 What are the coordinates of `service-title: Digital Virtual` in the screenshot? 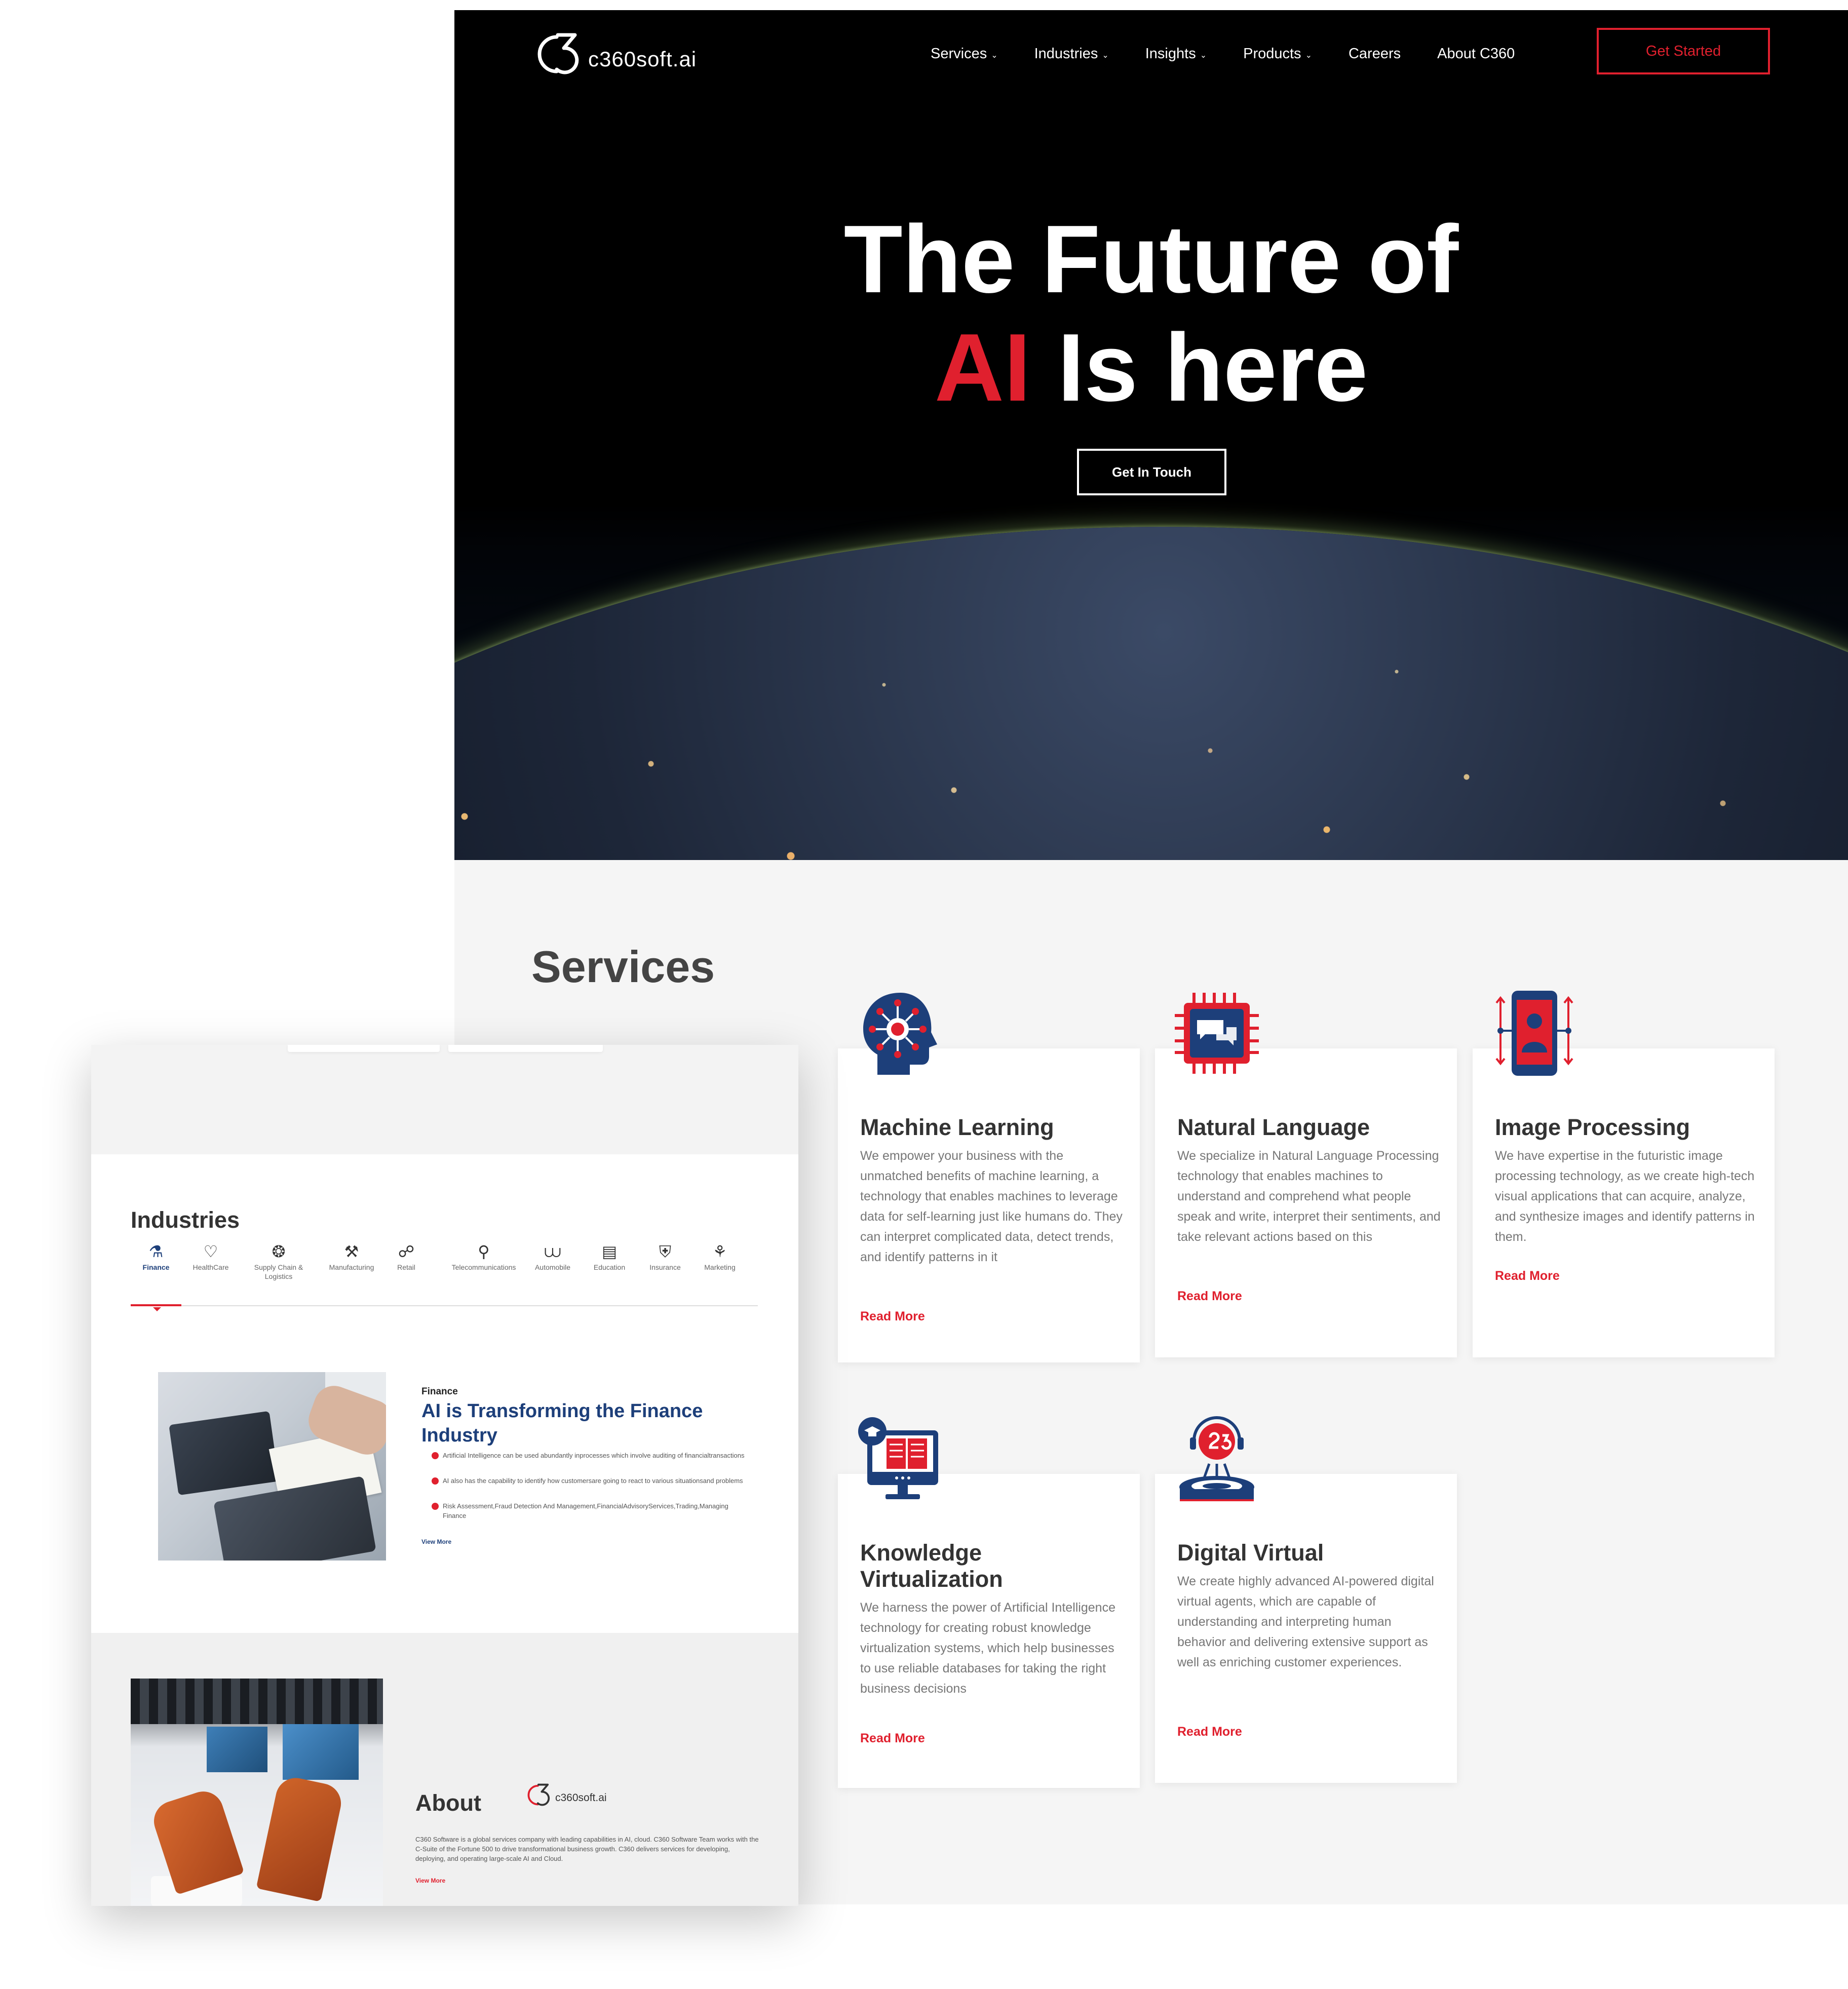 It's located at (1250, 1553).